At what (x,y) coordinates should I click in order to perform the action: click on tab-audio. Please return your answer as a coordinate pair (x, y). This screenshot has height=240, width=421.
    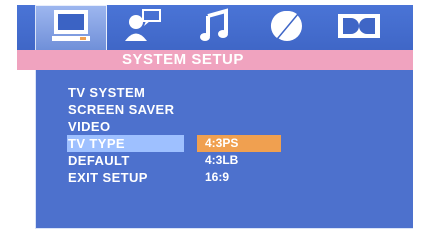
    Looking at the image, I should click on (215, 28).